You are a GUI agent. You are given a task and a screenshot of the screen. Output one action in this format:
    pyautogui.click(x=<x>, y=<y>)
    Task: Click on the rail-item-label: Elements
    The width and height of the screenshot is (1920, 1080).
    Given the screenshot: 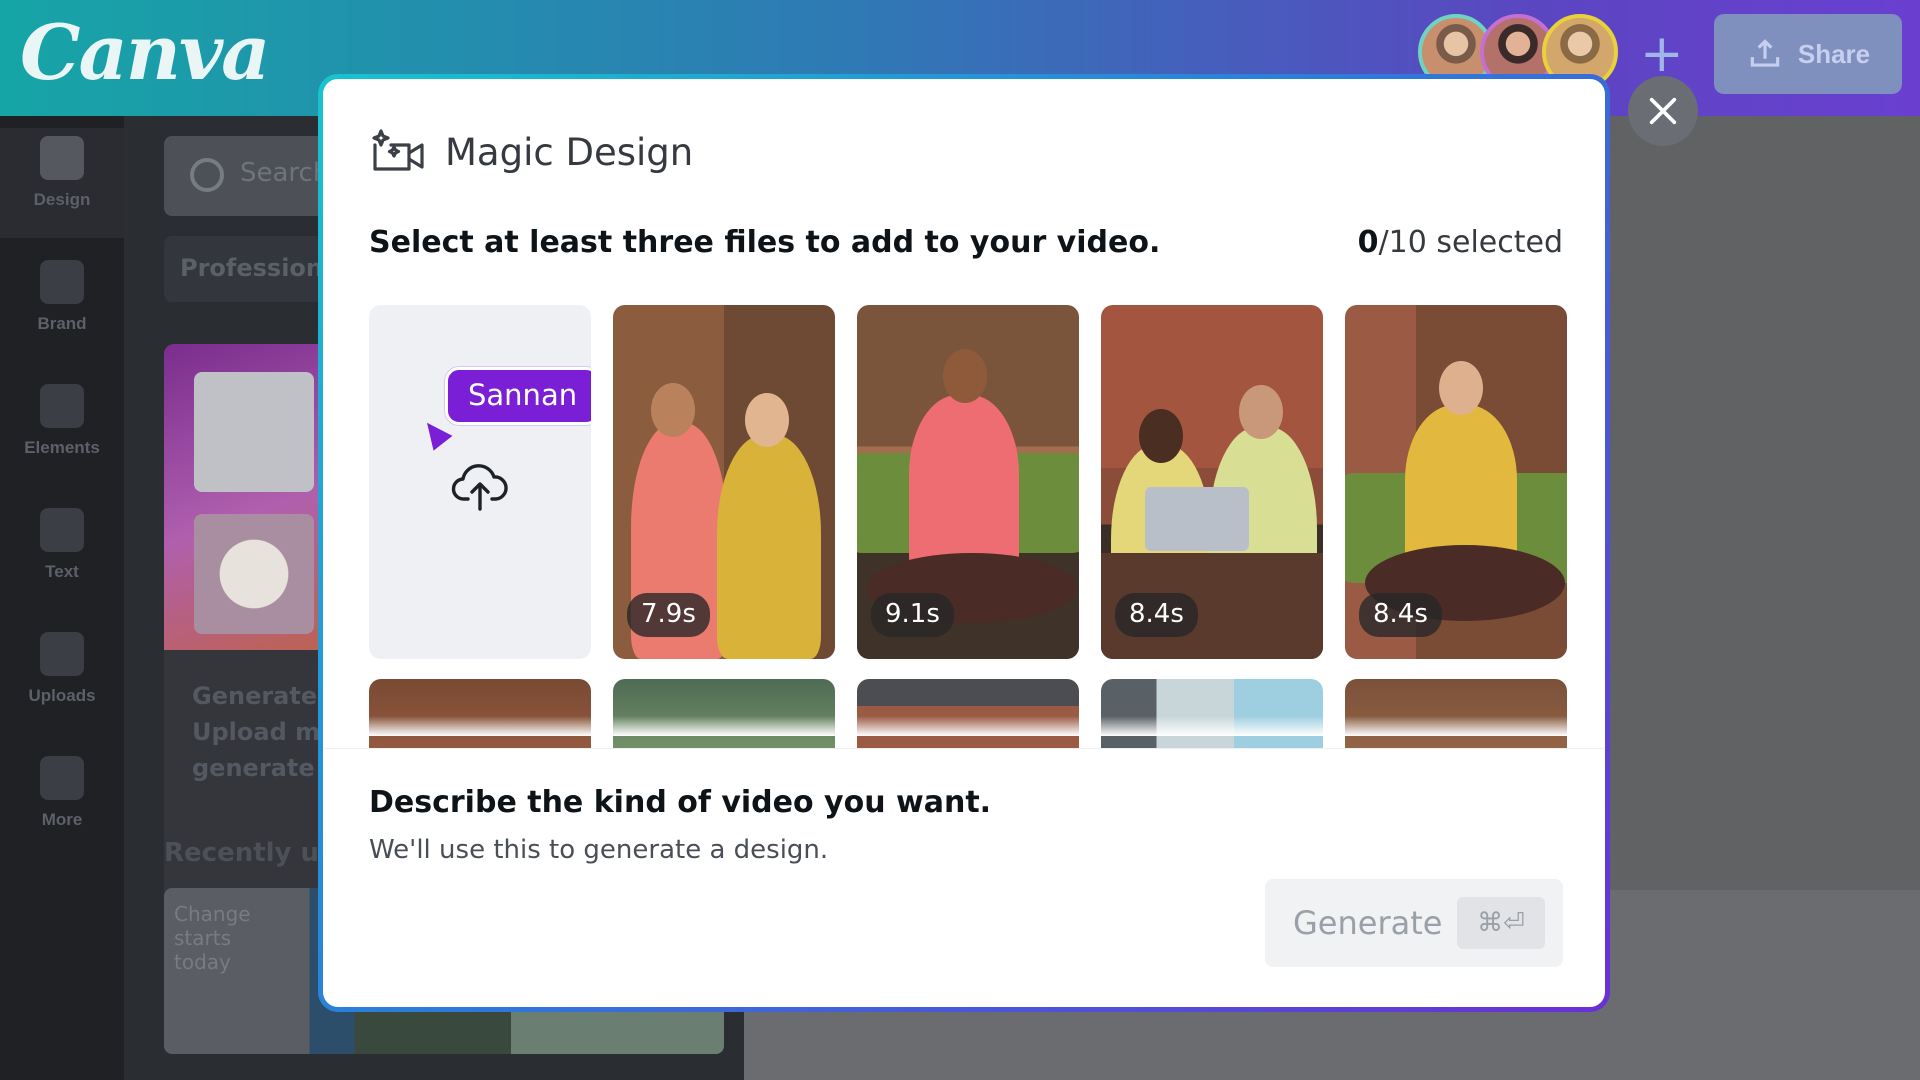 What is the action you would take?
    pyautogui.click(x=62, y=447)
    